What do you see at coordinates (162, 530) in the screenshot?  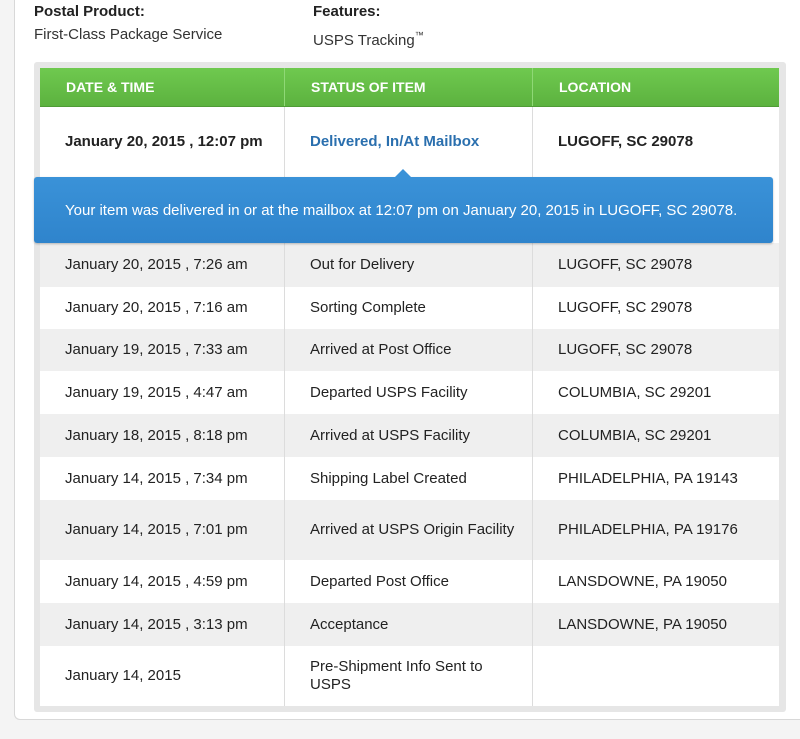 I see `row-date: January 14, 2015 , 7:01 pm` at bounding box center [162, 530].